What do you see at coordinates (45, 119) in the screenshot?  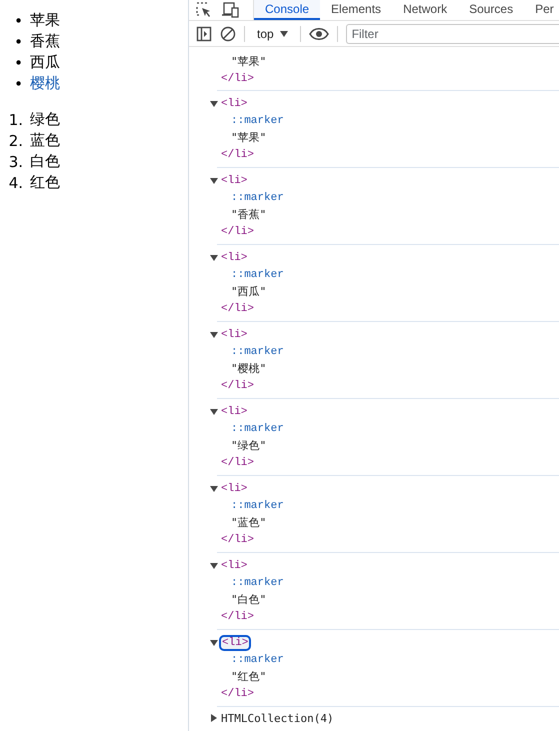 I see `list-item-text: 绿色` at bounding box center [45, 119].